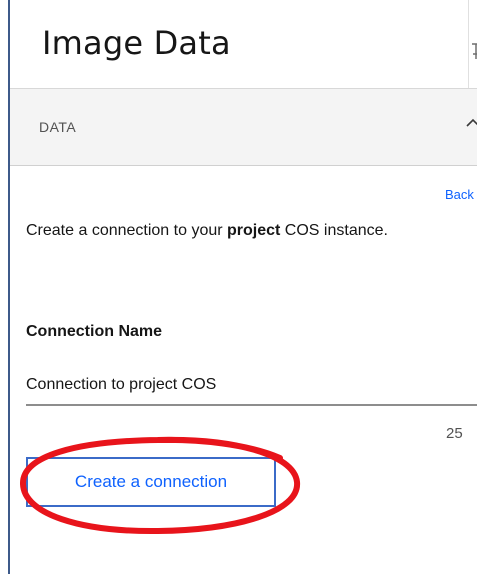 Image resolution: width=477 pixels, height=574 pixels. I want to click on create-connection-button: Create a connection, so click(151, 482).